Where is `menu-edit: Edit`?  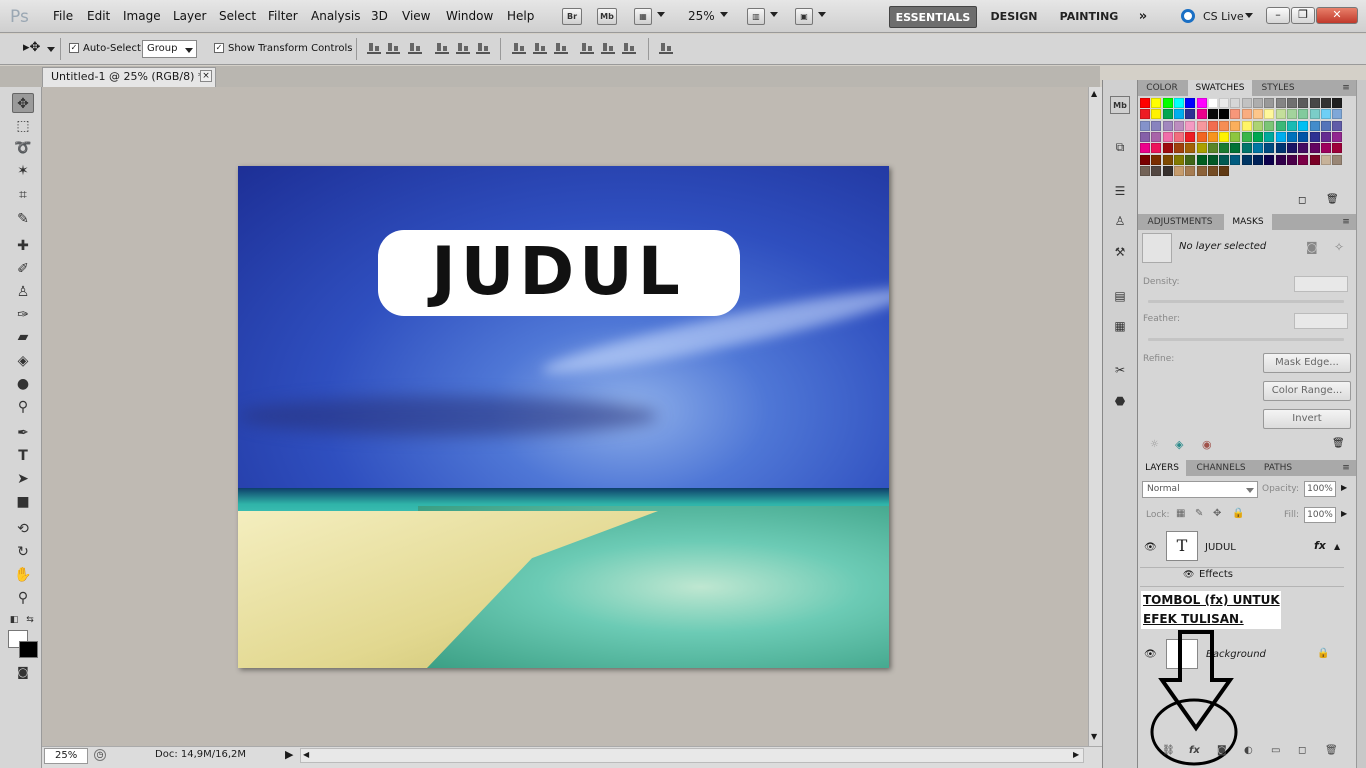 menu-edit: Edit is located at coordinates (98, 16).